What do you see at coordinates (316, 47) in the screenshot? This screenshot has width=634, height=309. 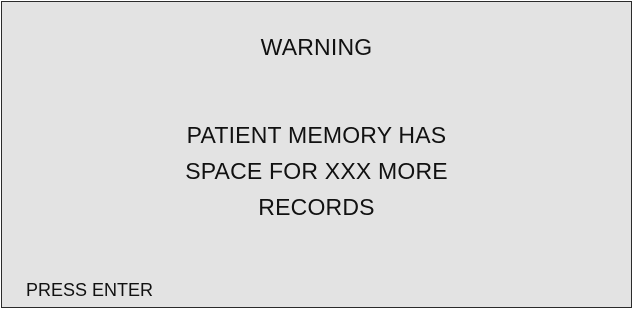 I see `warning-title: WARNING` at bounding box center [316, 47].